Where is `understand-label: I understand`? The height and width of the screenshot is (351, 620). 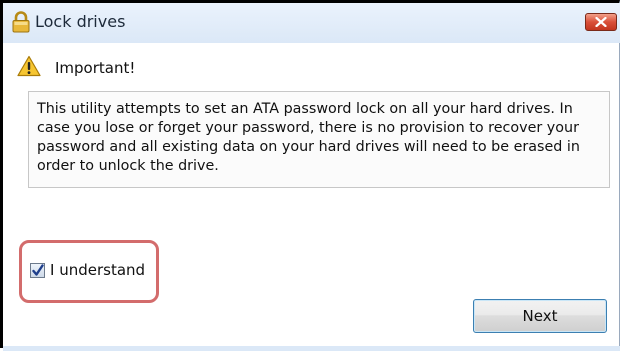 understand-label: I understand is located at coordinates (97, 270).